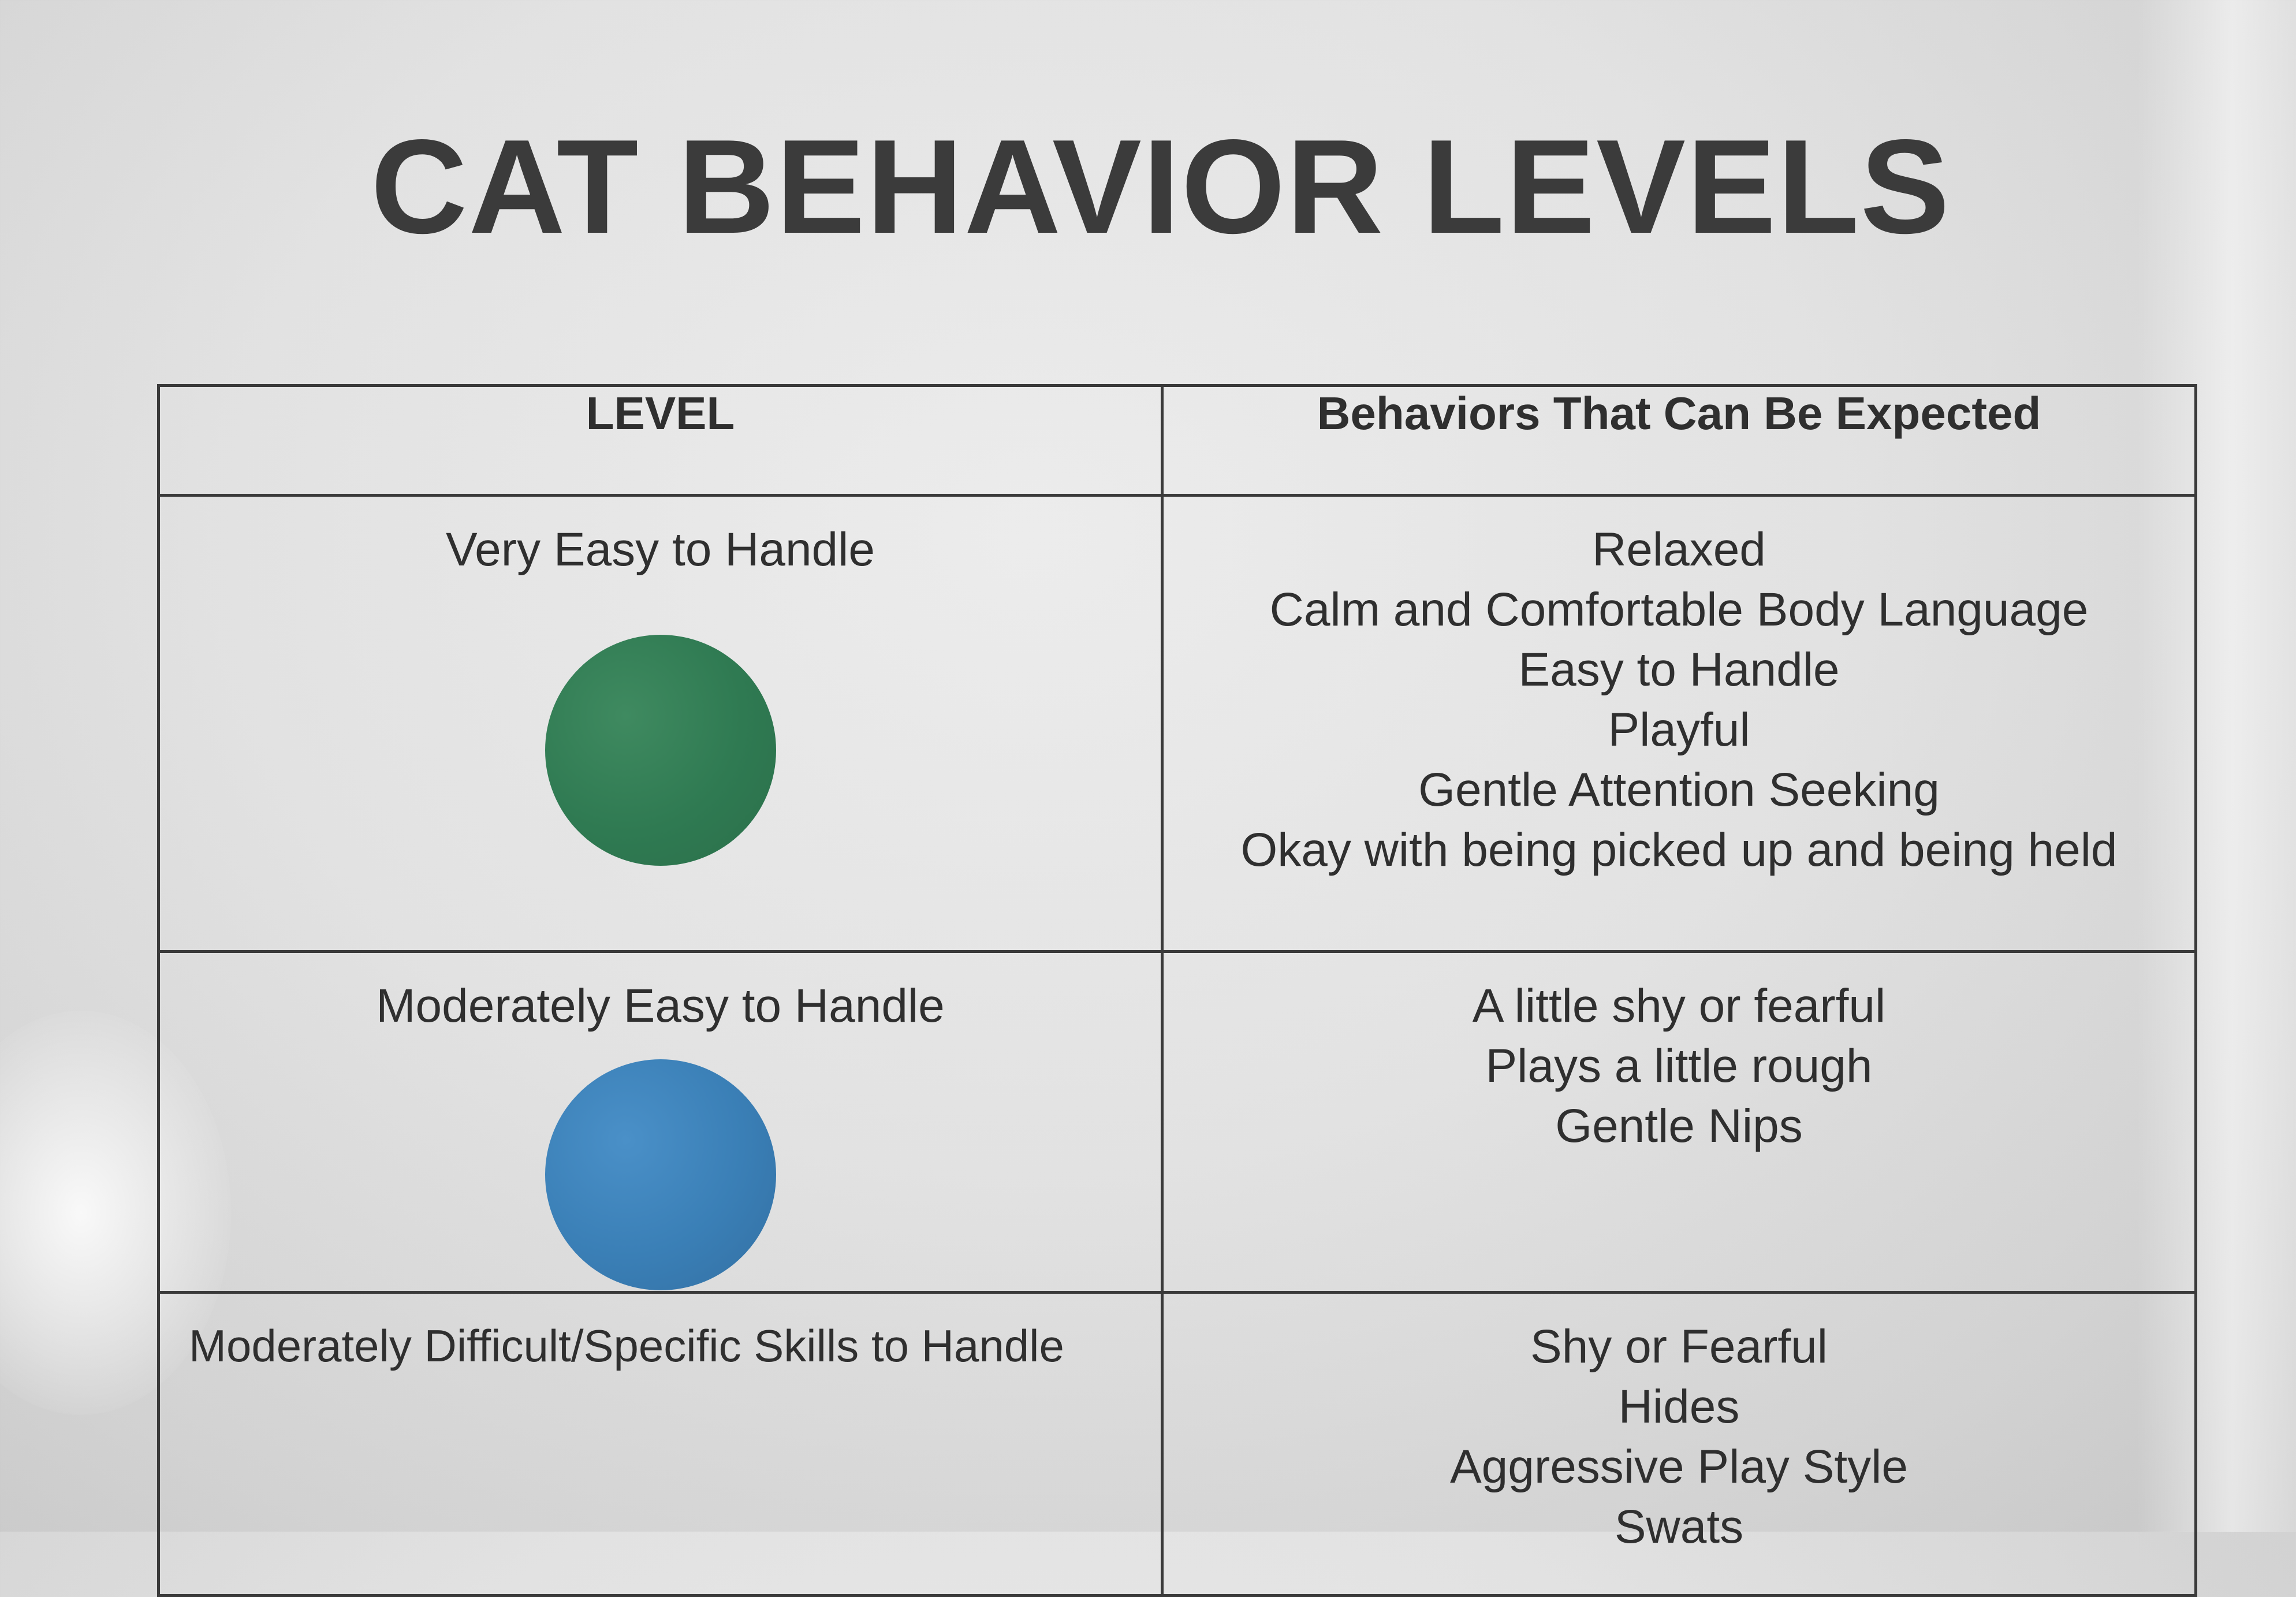  Describe the element at coordinates (1160, 187) in the screenshot. I see `page-title: CAT BEHAVIOR LEVELS` at that location.